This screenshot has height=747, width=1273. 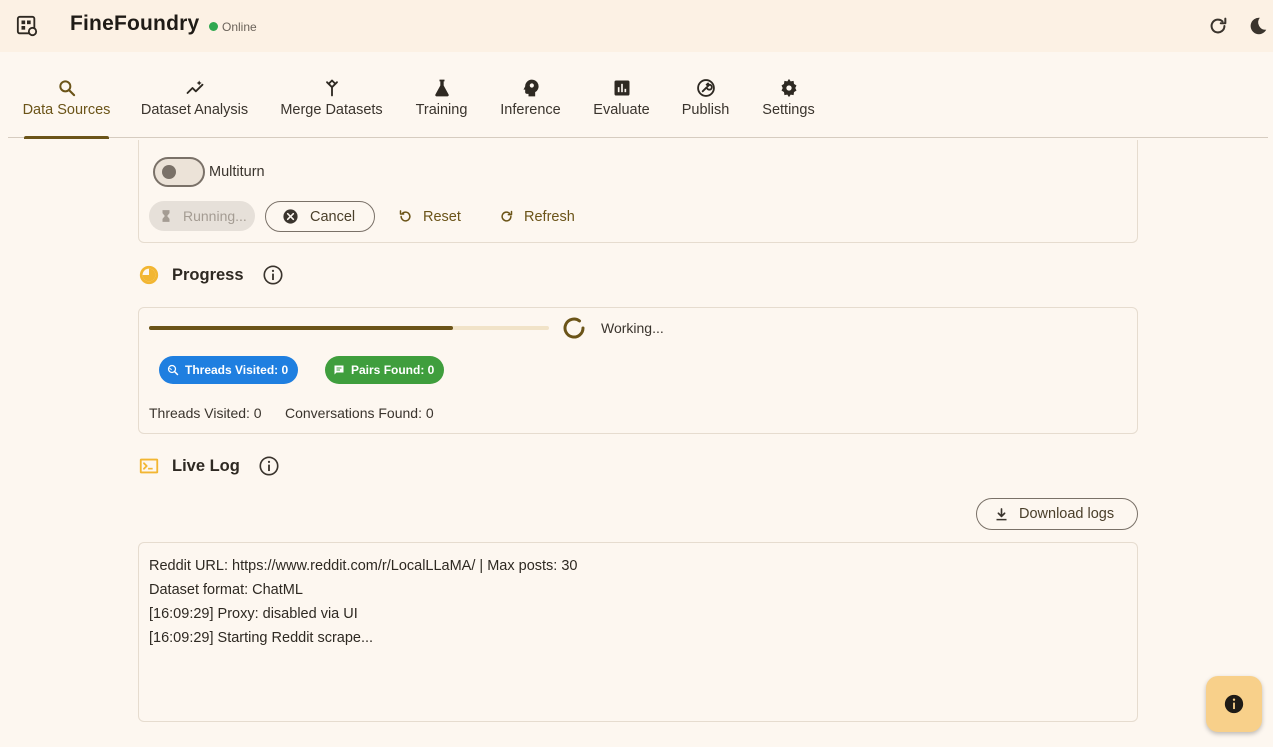 What do you see at coordinates (405, 216) in the screenshot?
I see `reset-icon` at bounding box center [405, 216].